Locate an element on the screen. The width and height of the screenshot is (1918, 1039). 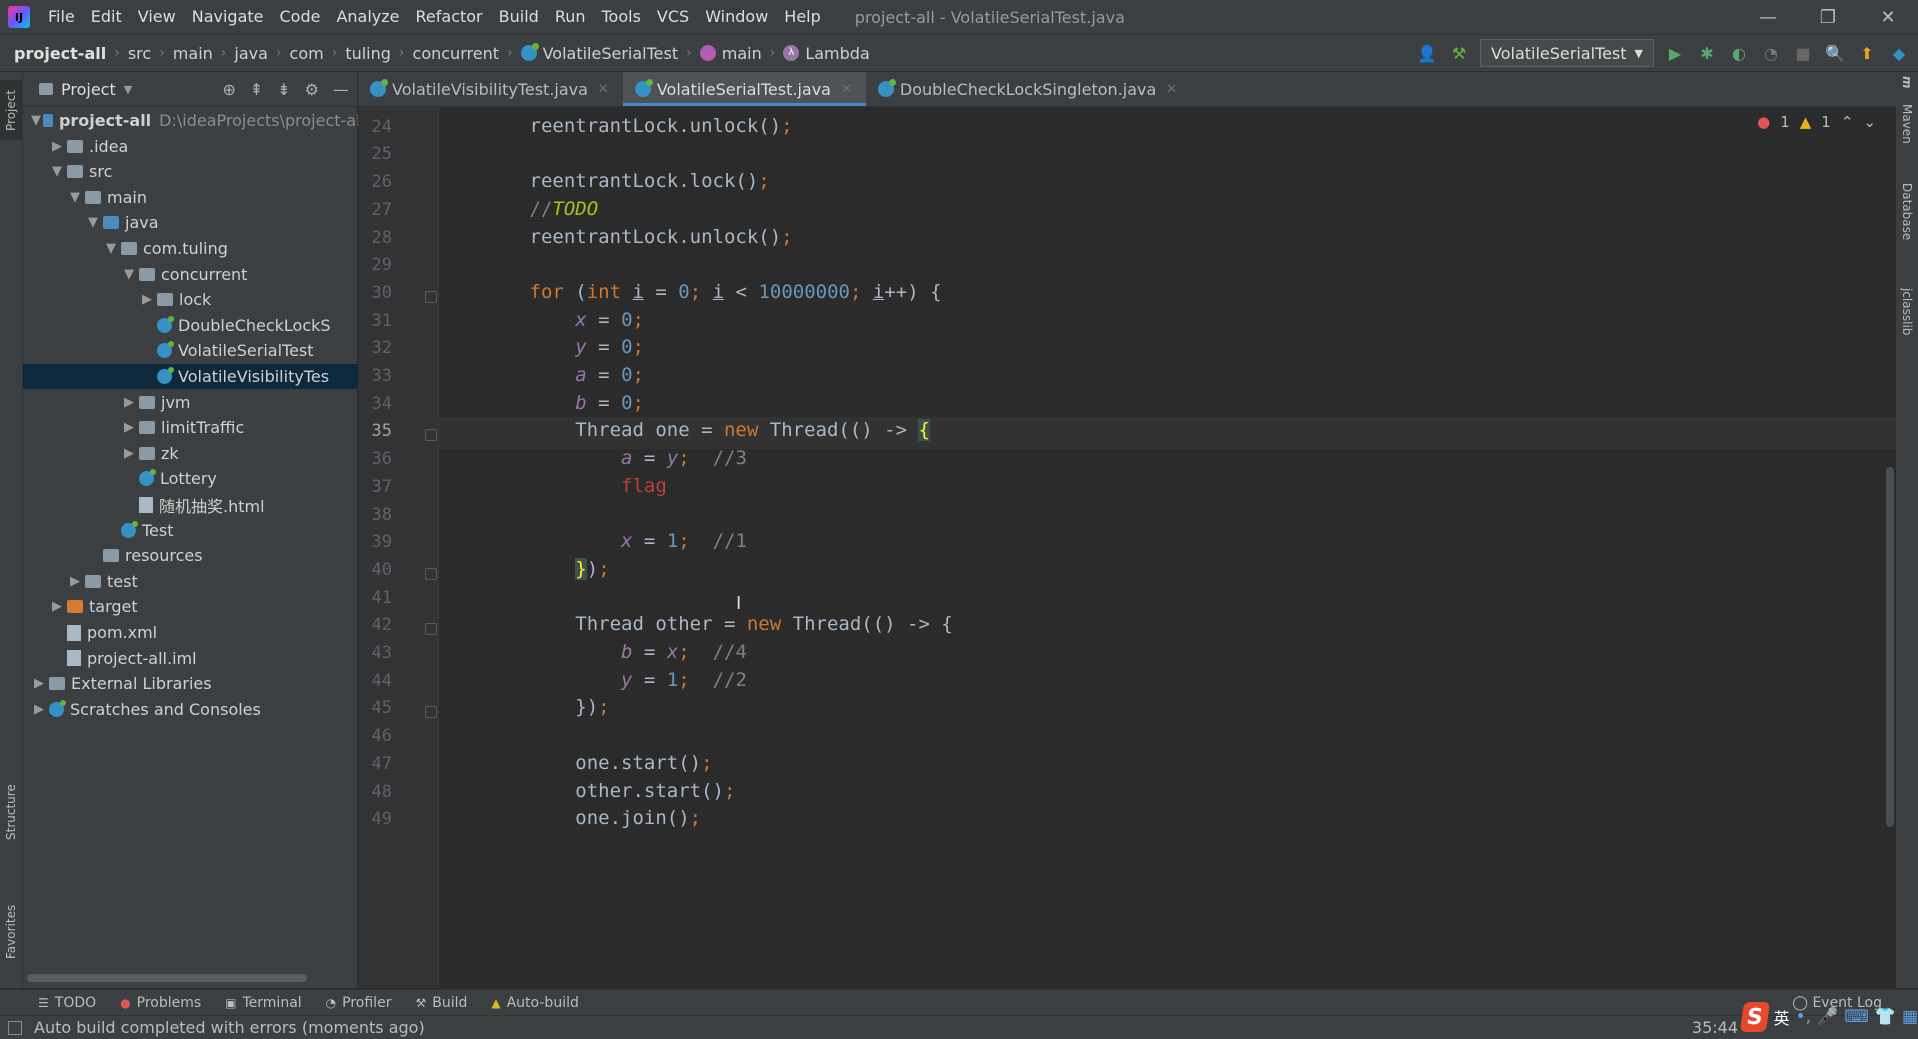
tree-item: ▼ main is located at coordinates (212, 197).